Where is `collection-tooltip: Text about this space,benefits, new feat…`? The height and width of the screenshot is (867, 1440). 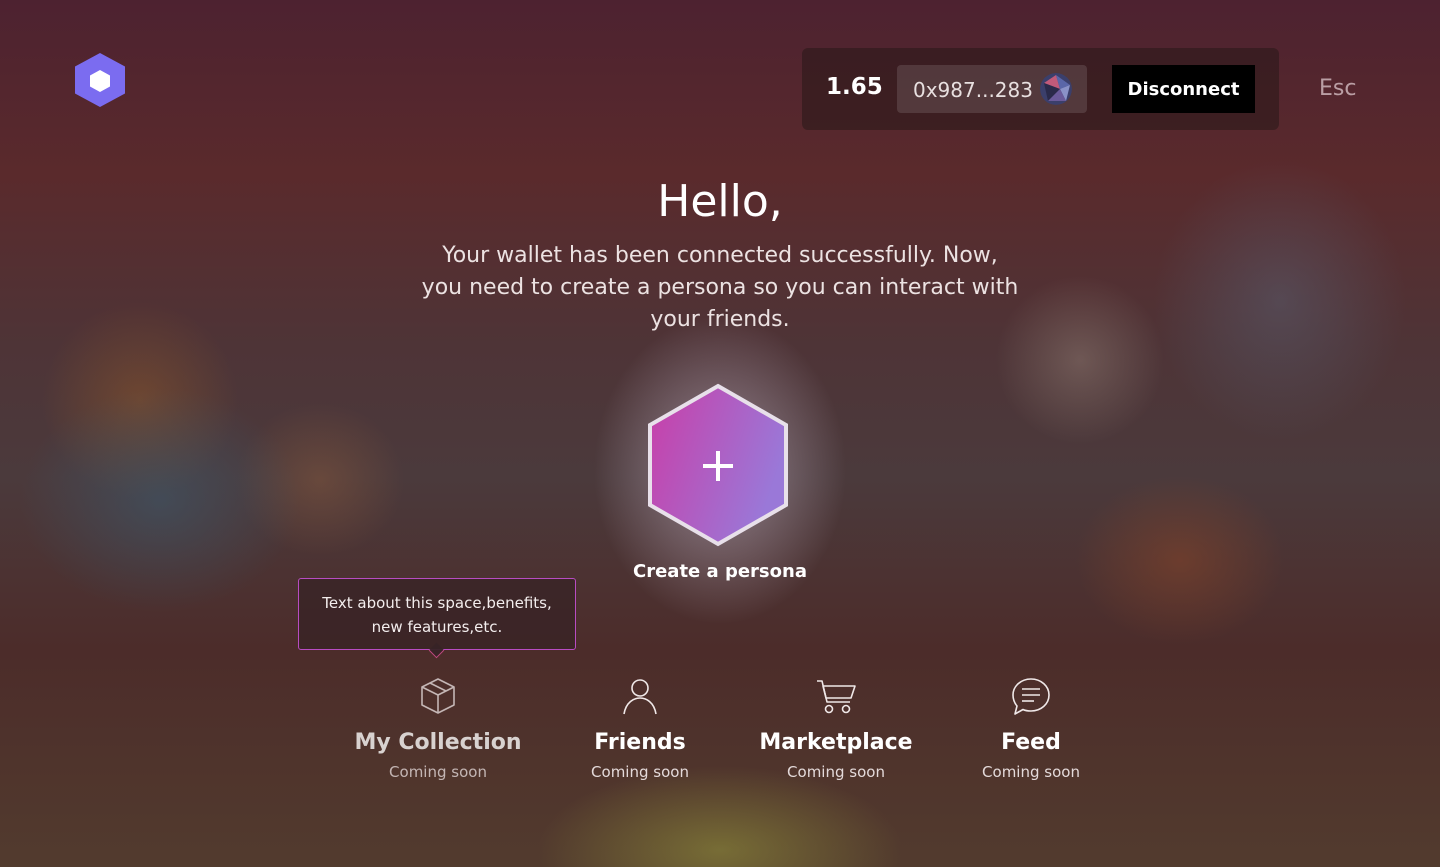
collection-tooltip: Text about this space,benefits, new feat… is located at coordinates (437, 618).